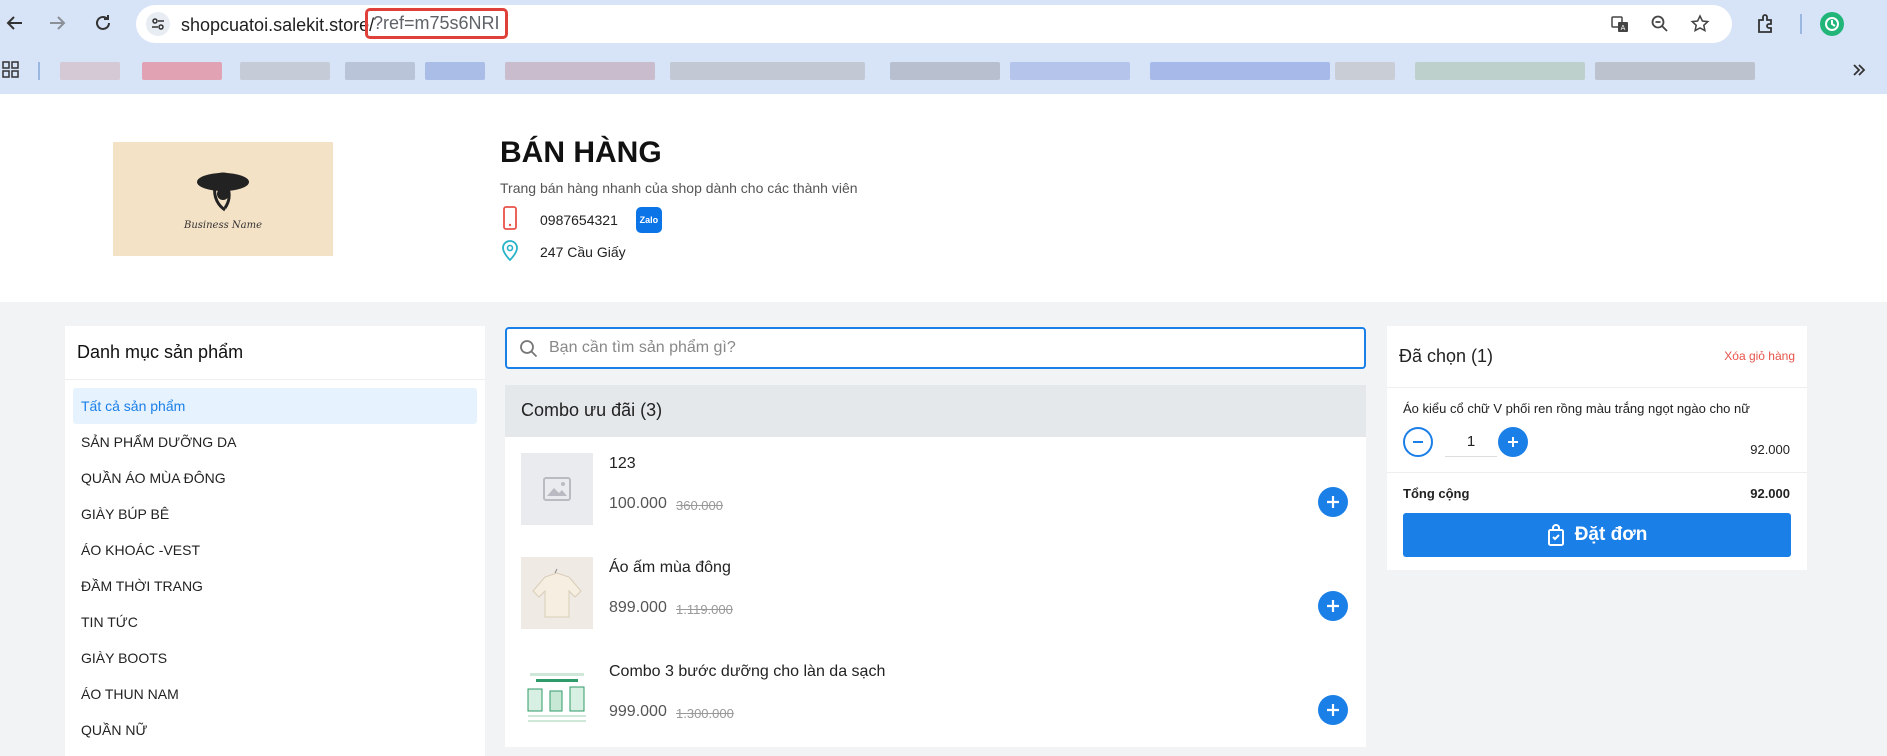  Describe the element at coordinates (160, 352) in the screenshot. I see `category-title: Danh mục sản phẩm` at that location.